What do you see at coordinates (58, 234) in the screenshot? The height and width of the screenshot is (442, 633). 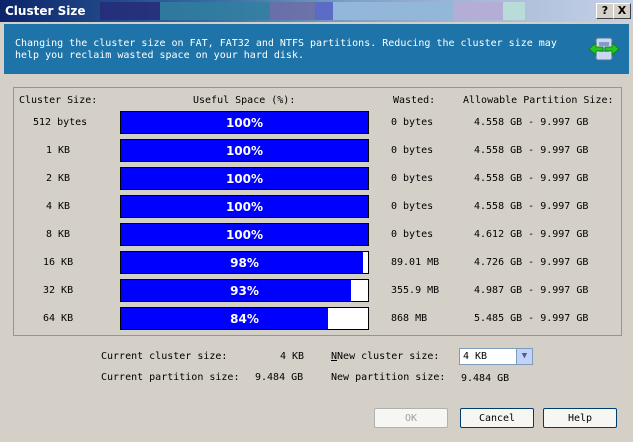 I see `cluster-size-cell: 8 KB` at bounding box center [58, 234].